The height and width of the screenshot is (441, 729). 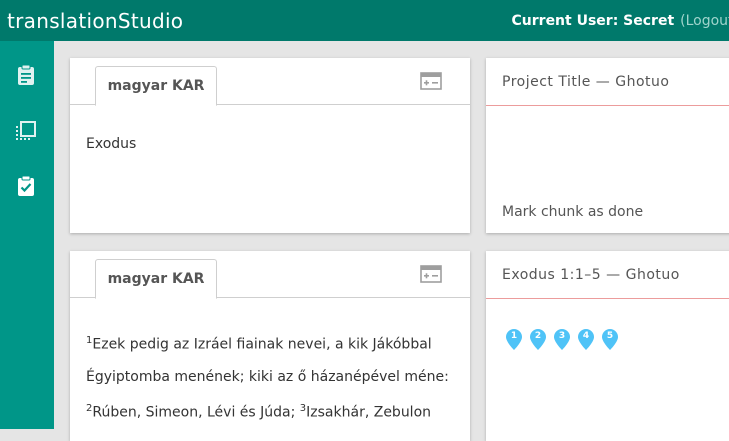 I want to click on logout-link: (Logout), so click(x=704, y=21).